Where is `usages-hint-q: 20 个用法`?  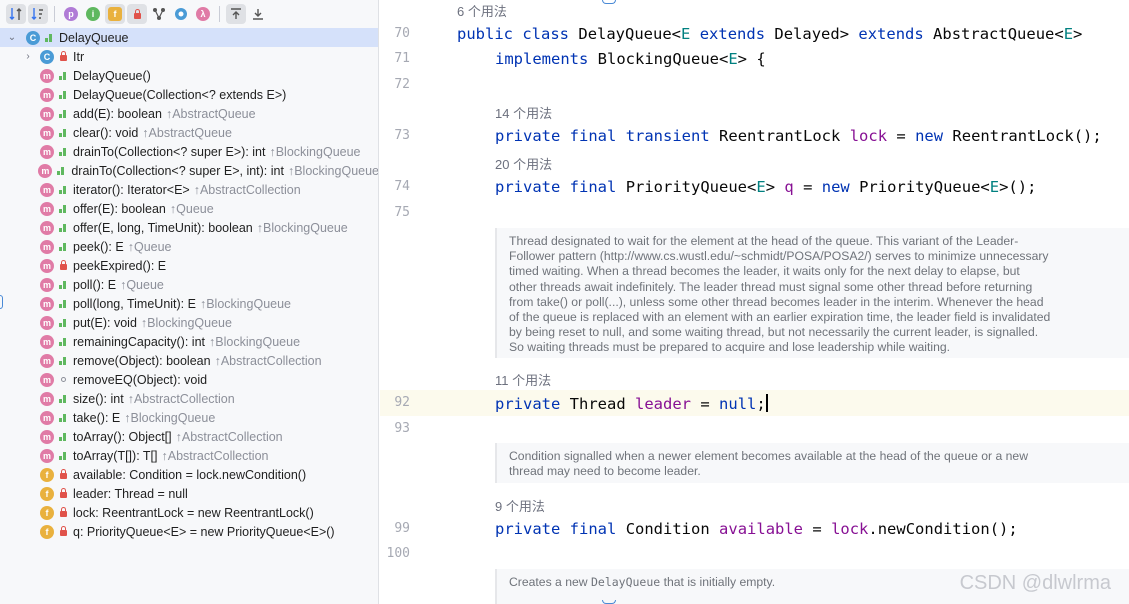 usages-hint-q: 20 个用法 is located at coordinates (523, 163).